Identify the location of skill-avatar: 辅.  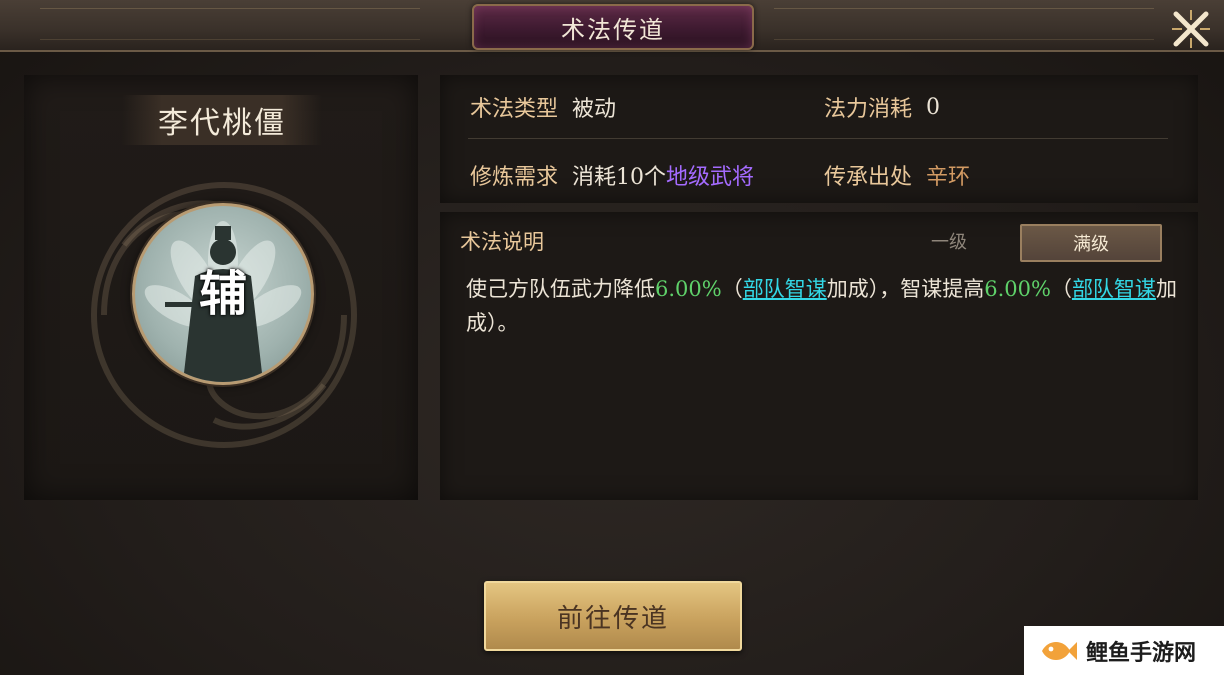
(223, 294).